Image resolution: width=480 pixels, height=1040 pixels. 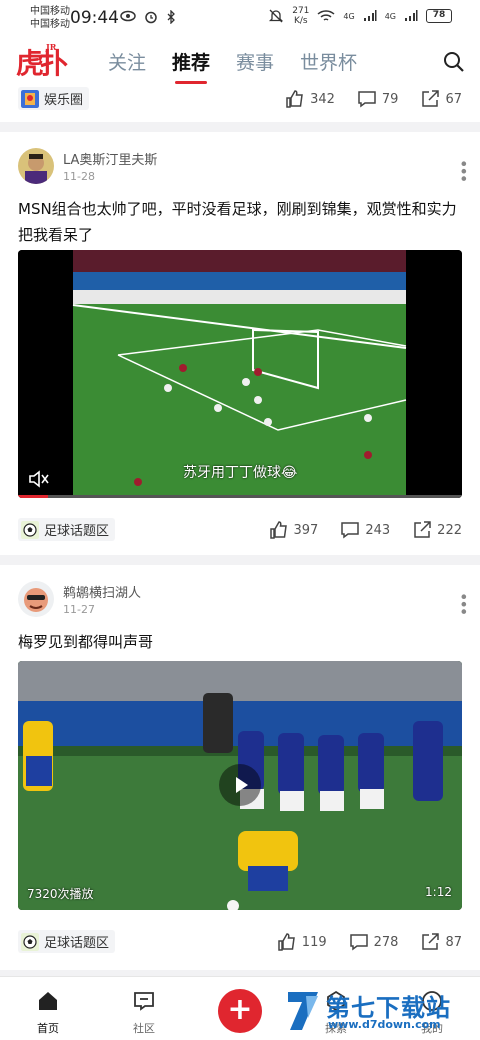 What do you see at coordinates (439, 16) in the screenshot?
I see `battery-indicator: 78` at bounding box center [439, 16].